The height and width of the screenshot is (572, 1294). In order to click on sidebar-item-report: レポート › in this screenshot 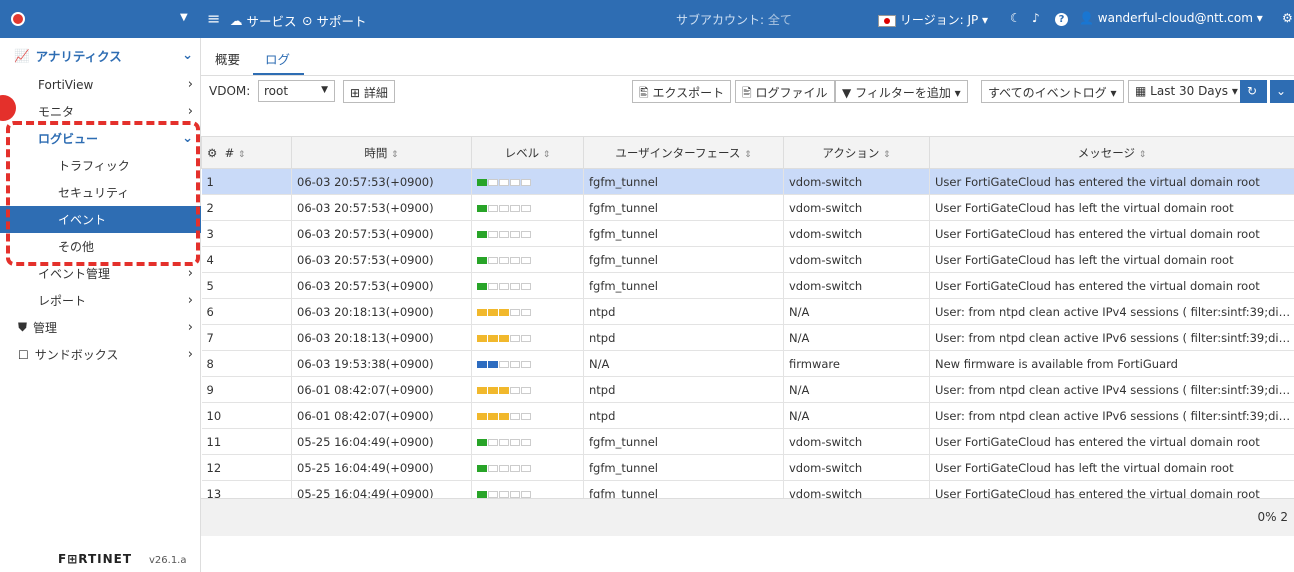, I will do `click(100, 300)`.